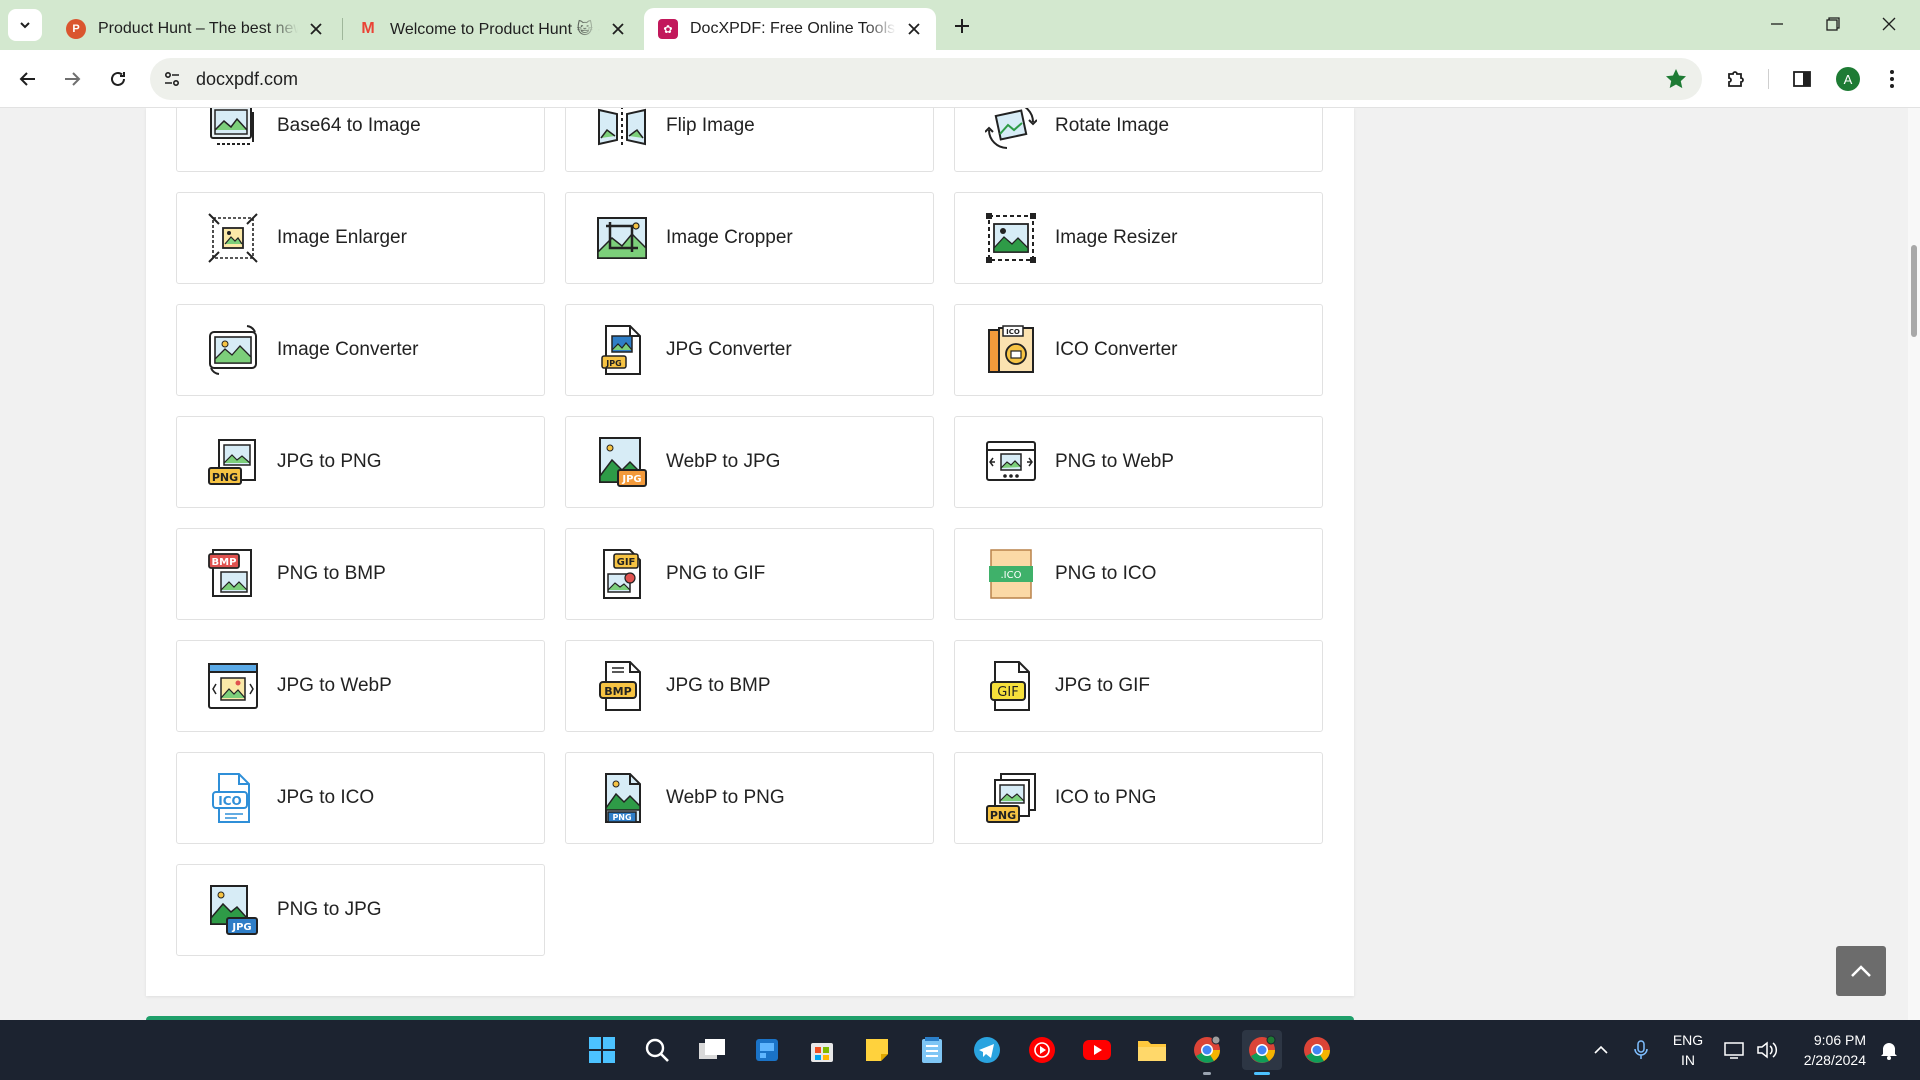 Image resolution: width=1920 pixels, height=1080 pixels. What do you see at coordinates (1262, 1050) in the screenshot?
I see `chrome-profile-a-button` at bounding box center [1262, 1050].